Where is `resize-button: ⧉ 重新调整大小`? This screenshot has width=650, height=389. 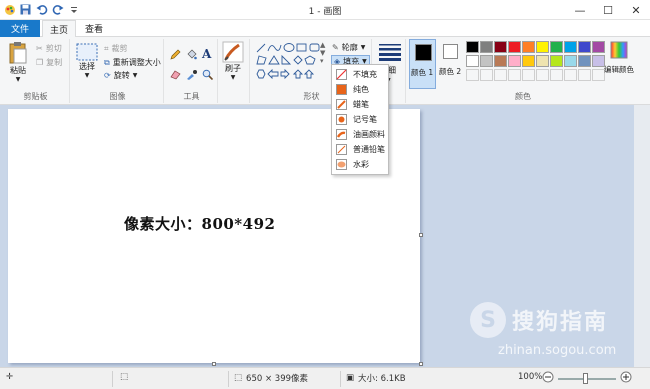
resize-button: ⧉ 重新调整大小 is located at coordinates (132, 62).